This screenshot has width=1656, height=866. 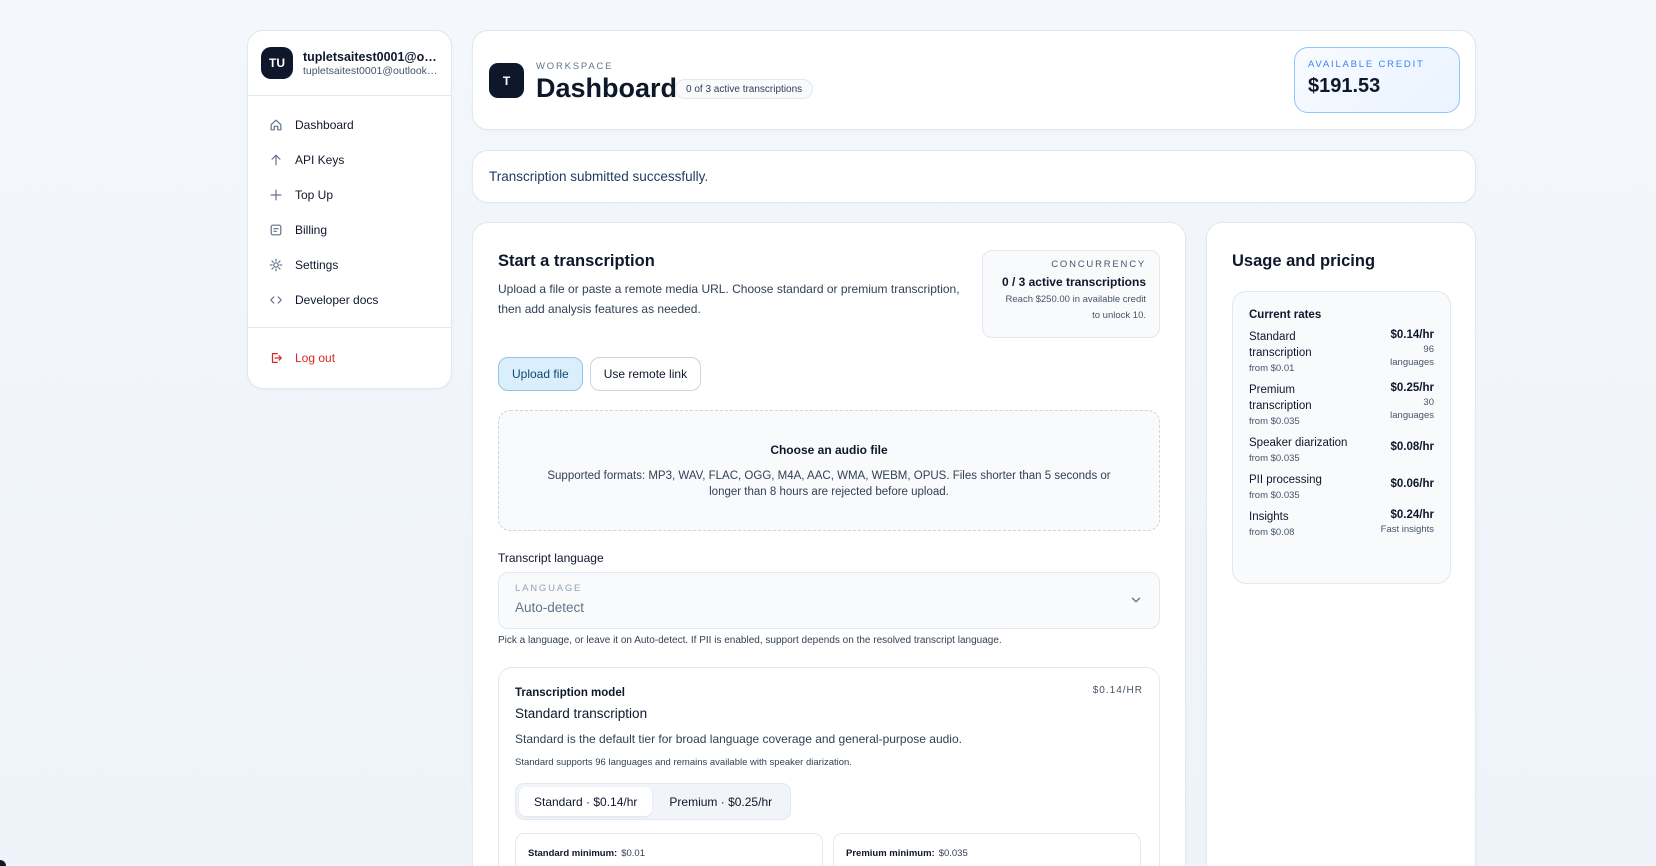 I want to click on premium-minimum-label: Premium minimum:, so click(x=890, y=853).